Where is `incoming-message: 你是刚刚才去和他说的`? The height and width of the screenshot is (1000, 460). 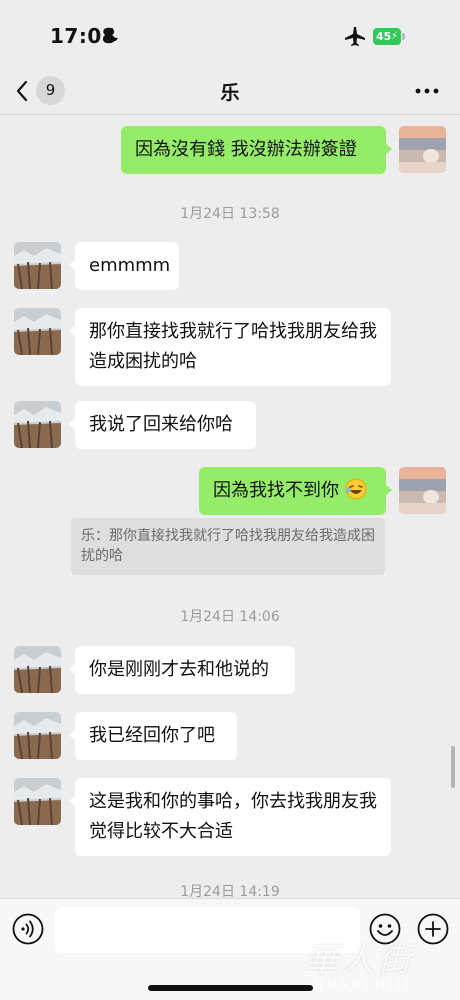
incoming-message: 你是刚刚才去和他说的 is located at coordinates (182, 670).